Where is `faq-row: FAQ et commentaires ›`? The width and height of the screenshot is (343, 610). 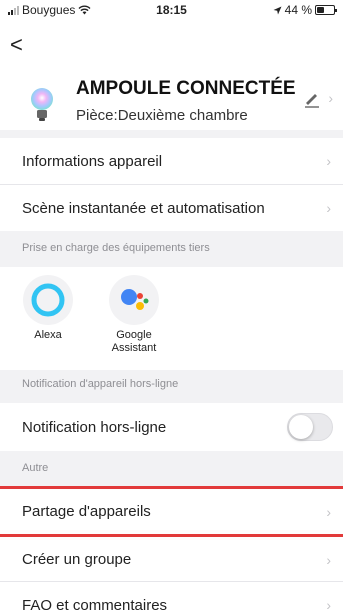 faq-row: FAQ et commentaires › is located at coordinates (171, 596).